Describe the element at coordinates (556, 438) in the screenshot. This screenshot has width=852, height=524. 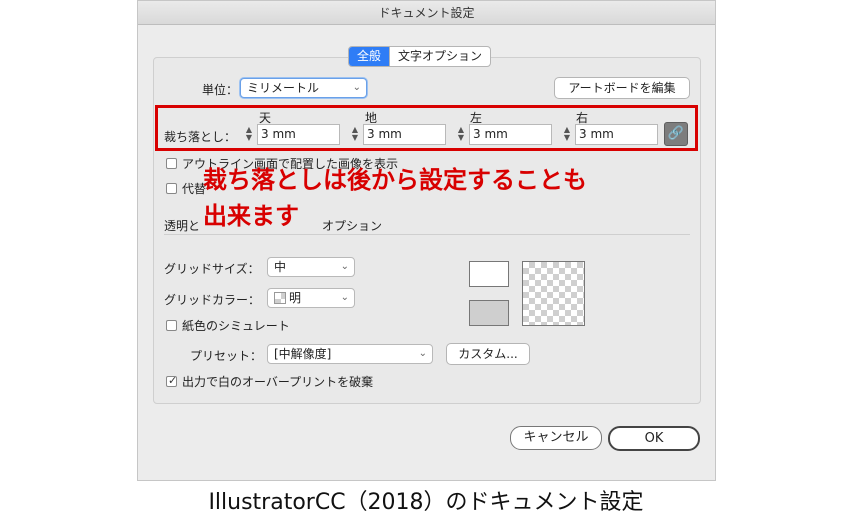
I see `cancel-button: キャンセル` at that location.